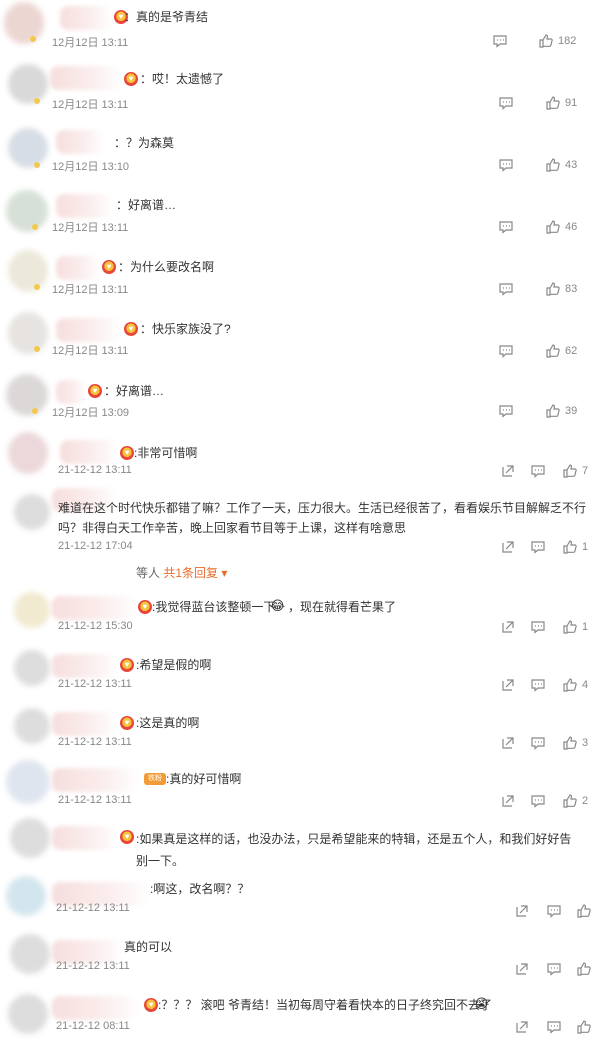  What do you see at coordinates (571, 411) in the screenshot?
I see `like-count: 39` at bounding box center [571, 411].